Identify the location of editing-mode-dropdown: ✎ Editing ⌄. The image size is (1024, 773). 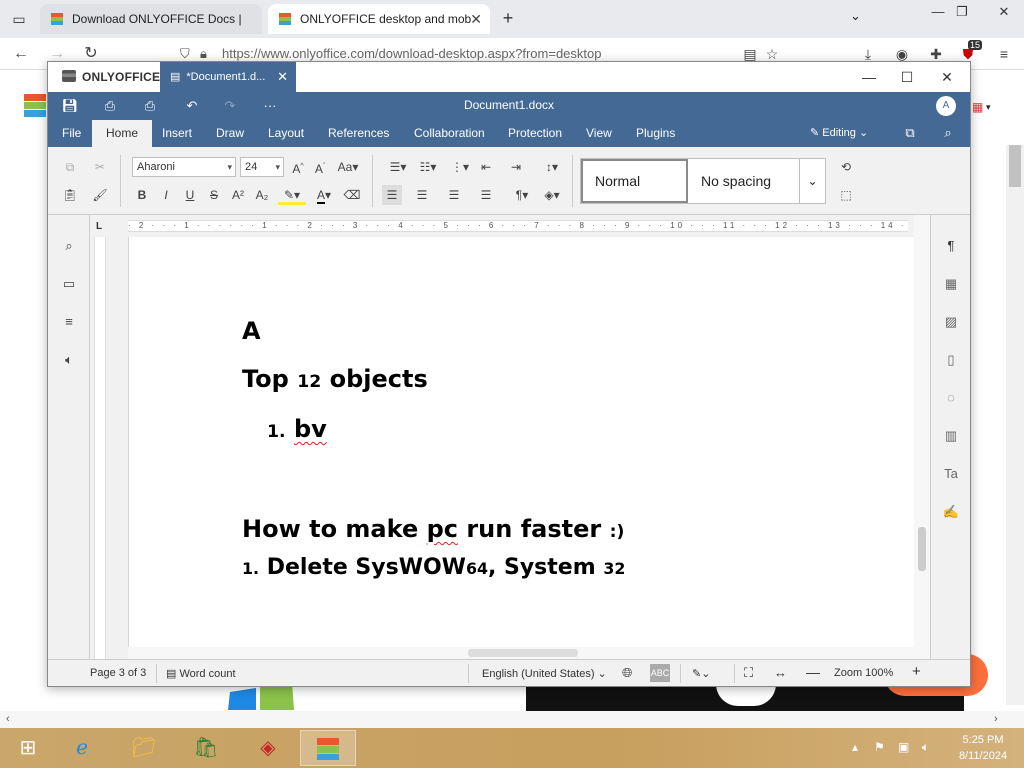
(839, 132).